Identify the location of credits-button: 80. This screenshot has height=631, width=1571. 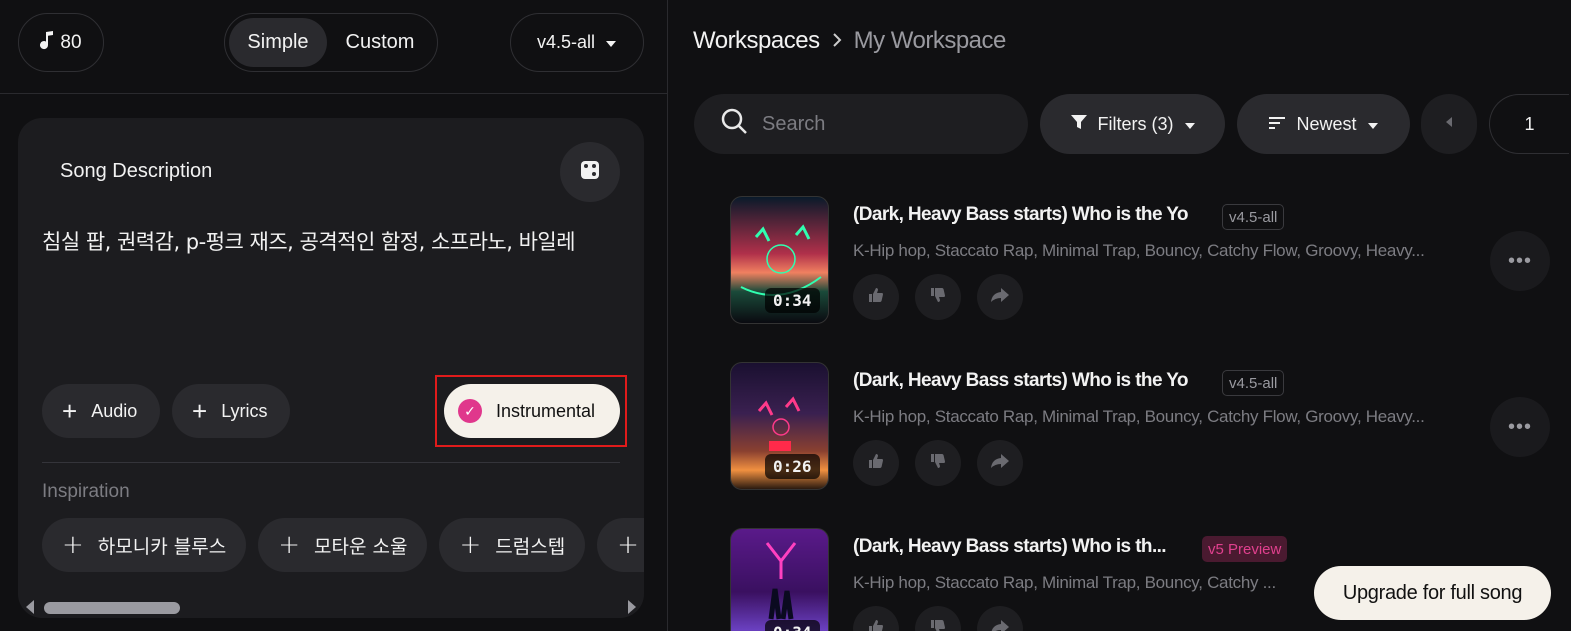
(61, 42).